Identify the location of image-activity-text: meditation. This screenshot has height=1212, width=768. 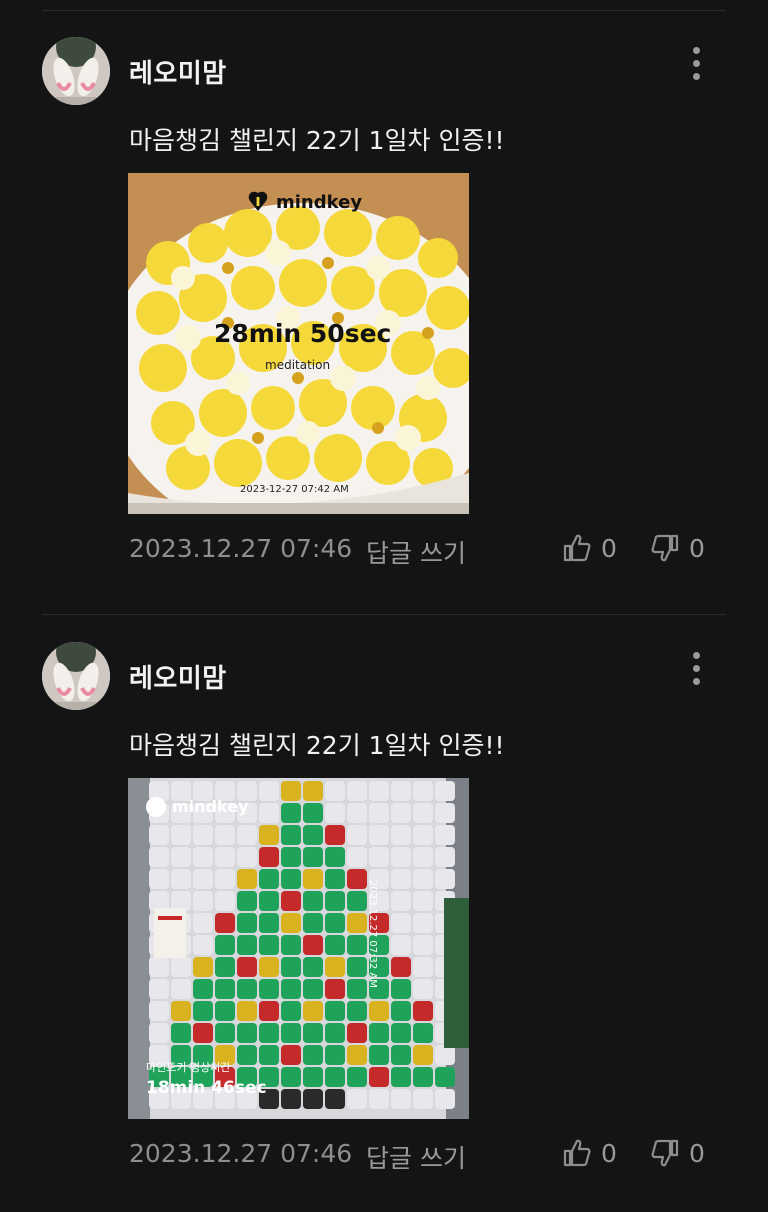
(298, 365).